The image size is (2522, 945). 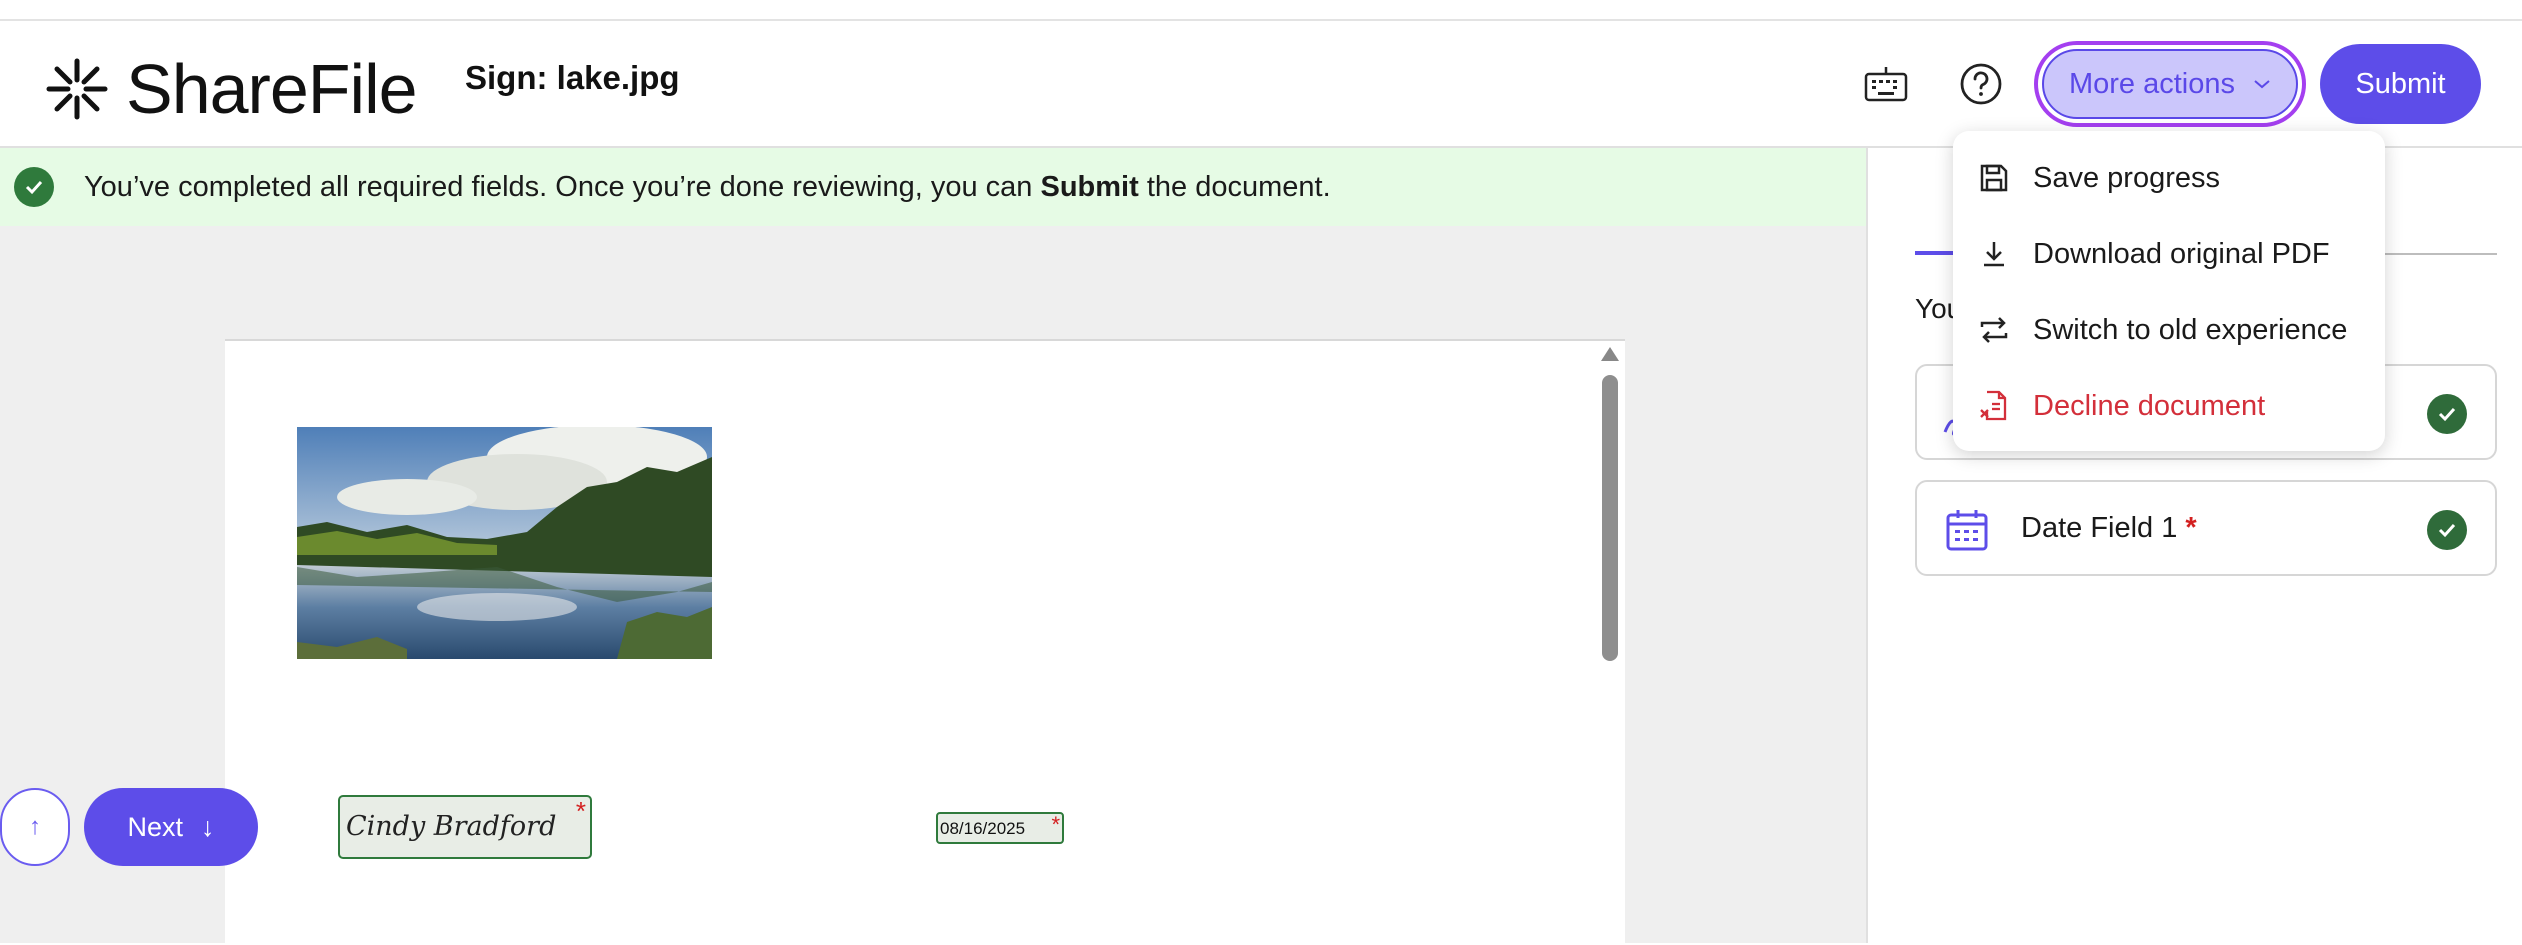 I want to click on date-field-label-text: Date Field 1, so click(x=2099, y=528).